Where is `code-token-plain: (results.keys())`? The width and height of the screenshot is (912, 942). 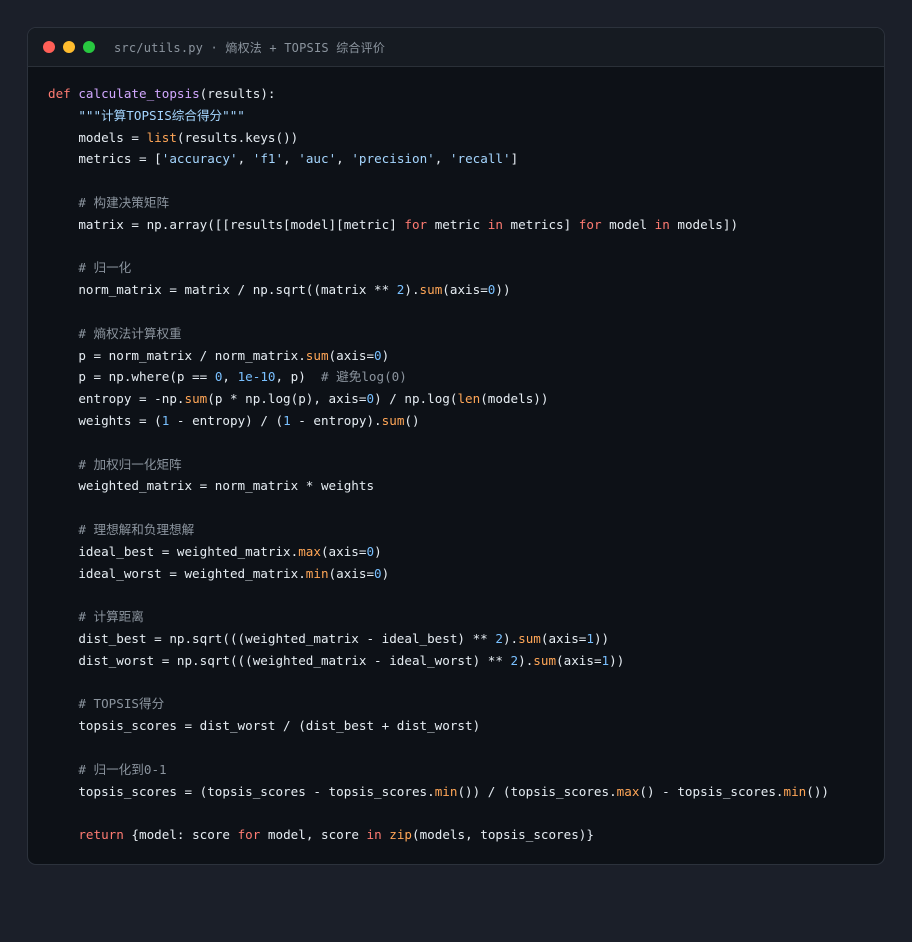 code-token-plain: (results.keys()) is located at coordinates (237, 137).